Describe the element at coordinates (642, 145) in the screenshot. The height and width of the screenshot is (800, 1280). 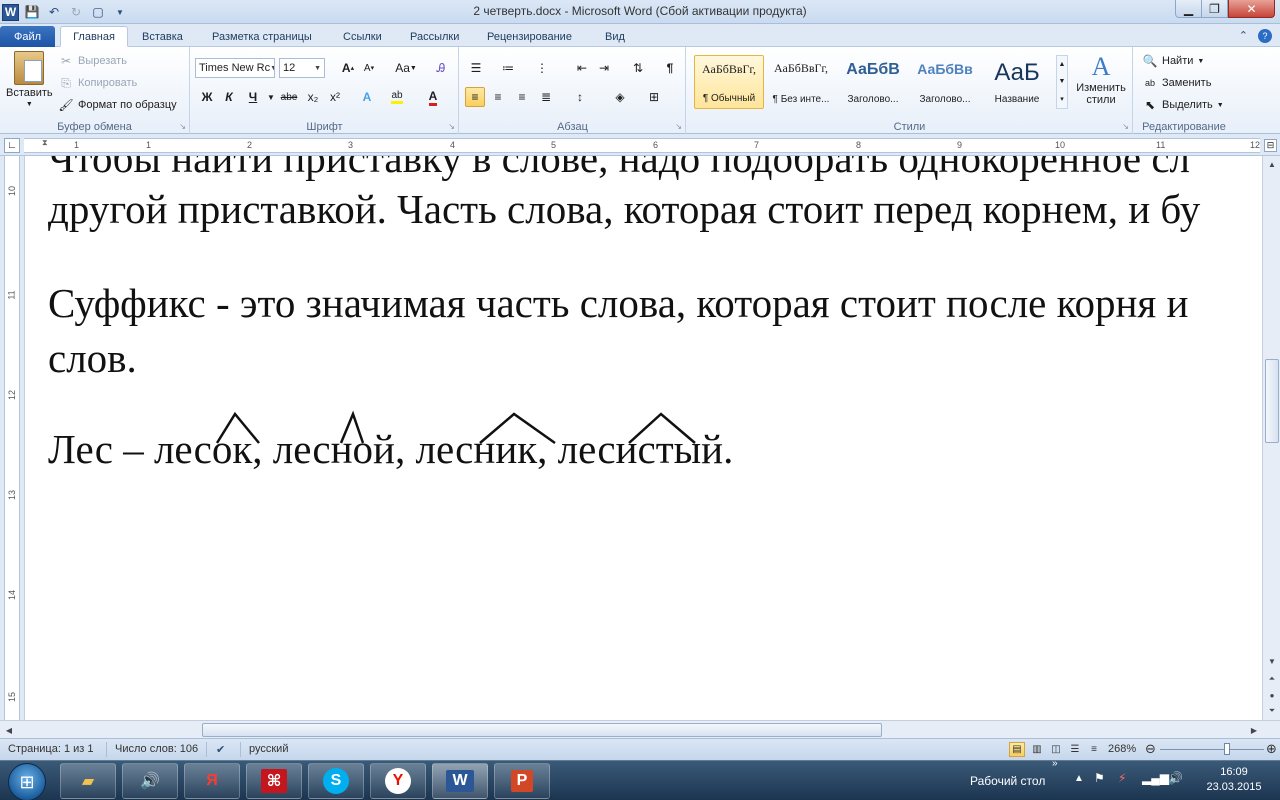
I see `horizontal-ruler: ⧗ 1 1 2 3 4 5 6 7 8 9 10 11 12` at that location.